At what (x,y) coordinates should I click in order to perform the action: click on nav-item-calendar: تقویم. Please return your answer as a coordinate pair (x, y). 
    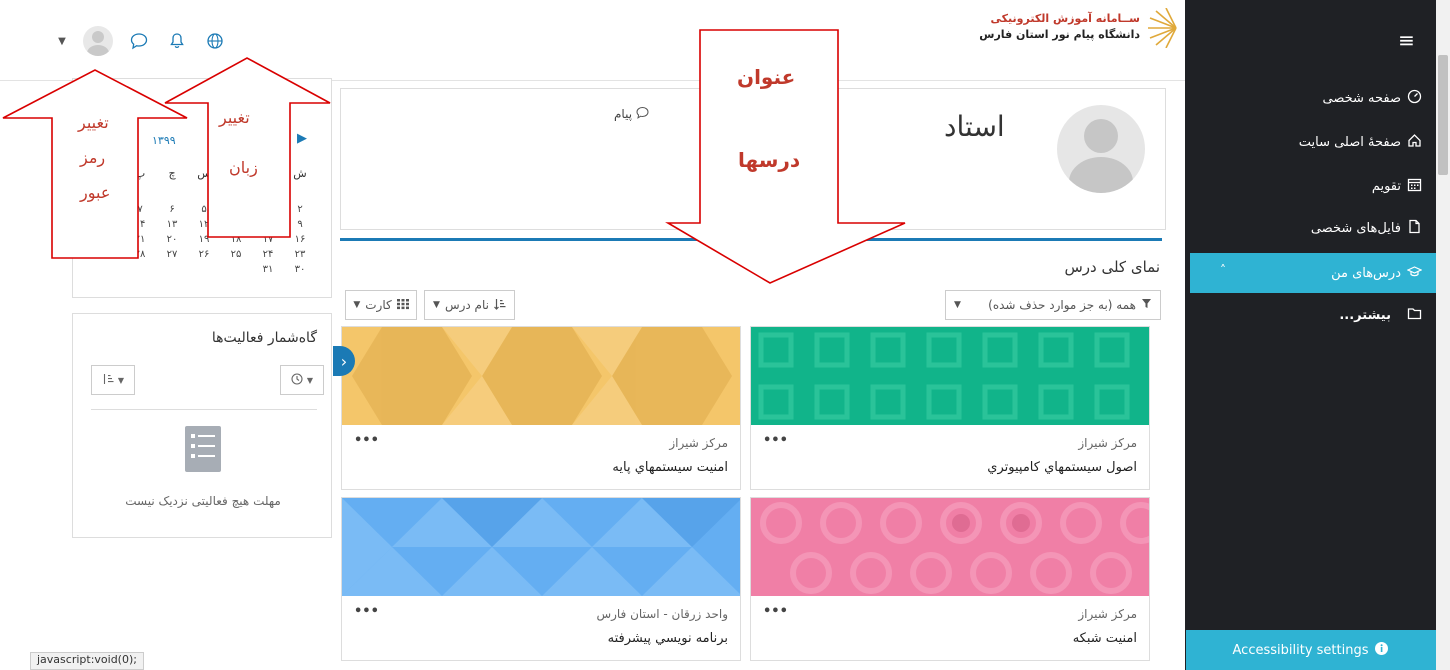
    Looking at the image, I should click on (1307, 186).